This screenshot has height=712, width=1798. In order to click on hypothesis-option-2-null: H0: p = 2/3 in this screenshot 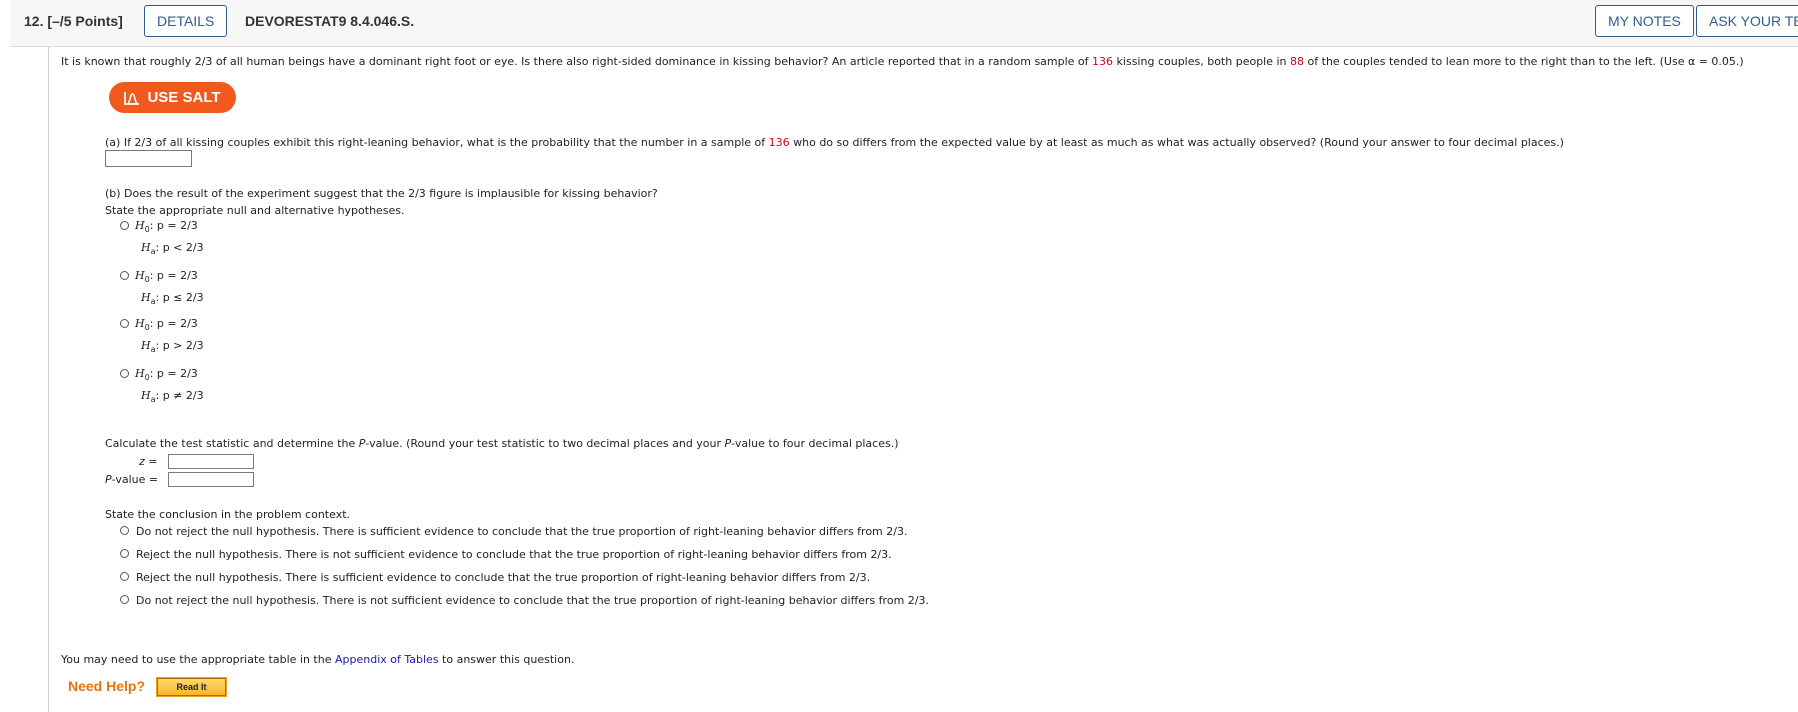, I will do `click(166, 276)`.